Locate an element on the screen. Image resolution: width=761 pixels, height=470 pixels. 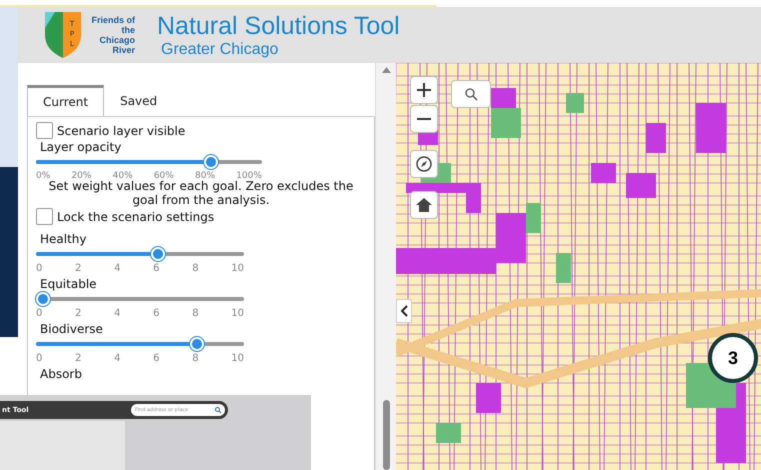
plus-icon is located at coordinates (424, 90).